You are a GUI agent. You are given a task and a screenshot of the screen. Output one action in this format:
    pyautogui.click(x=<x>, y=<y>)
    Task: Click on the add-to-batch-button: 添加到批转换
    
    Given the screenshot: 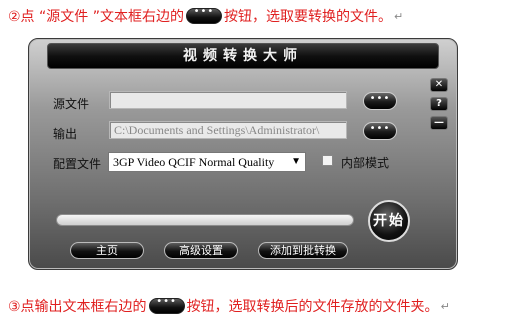 What is the action you would take?
    pyautogui.click(x=303, y=250)
    